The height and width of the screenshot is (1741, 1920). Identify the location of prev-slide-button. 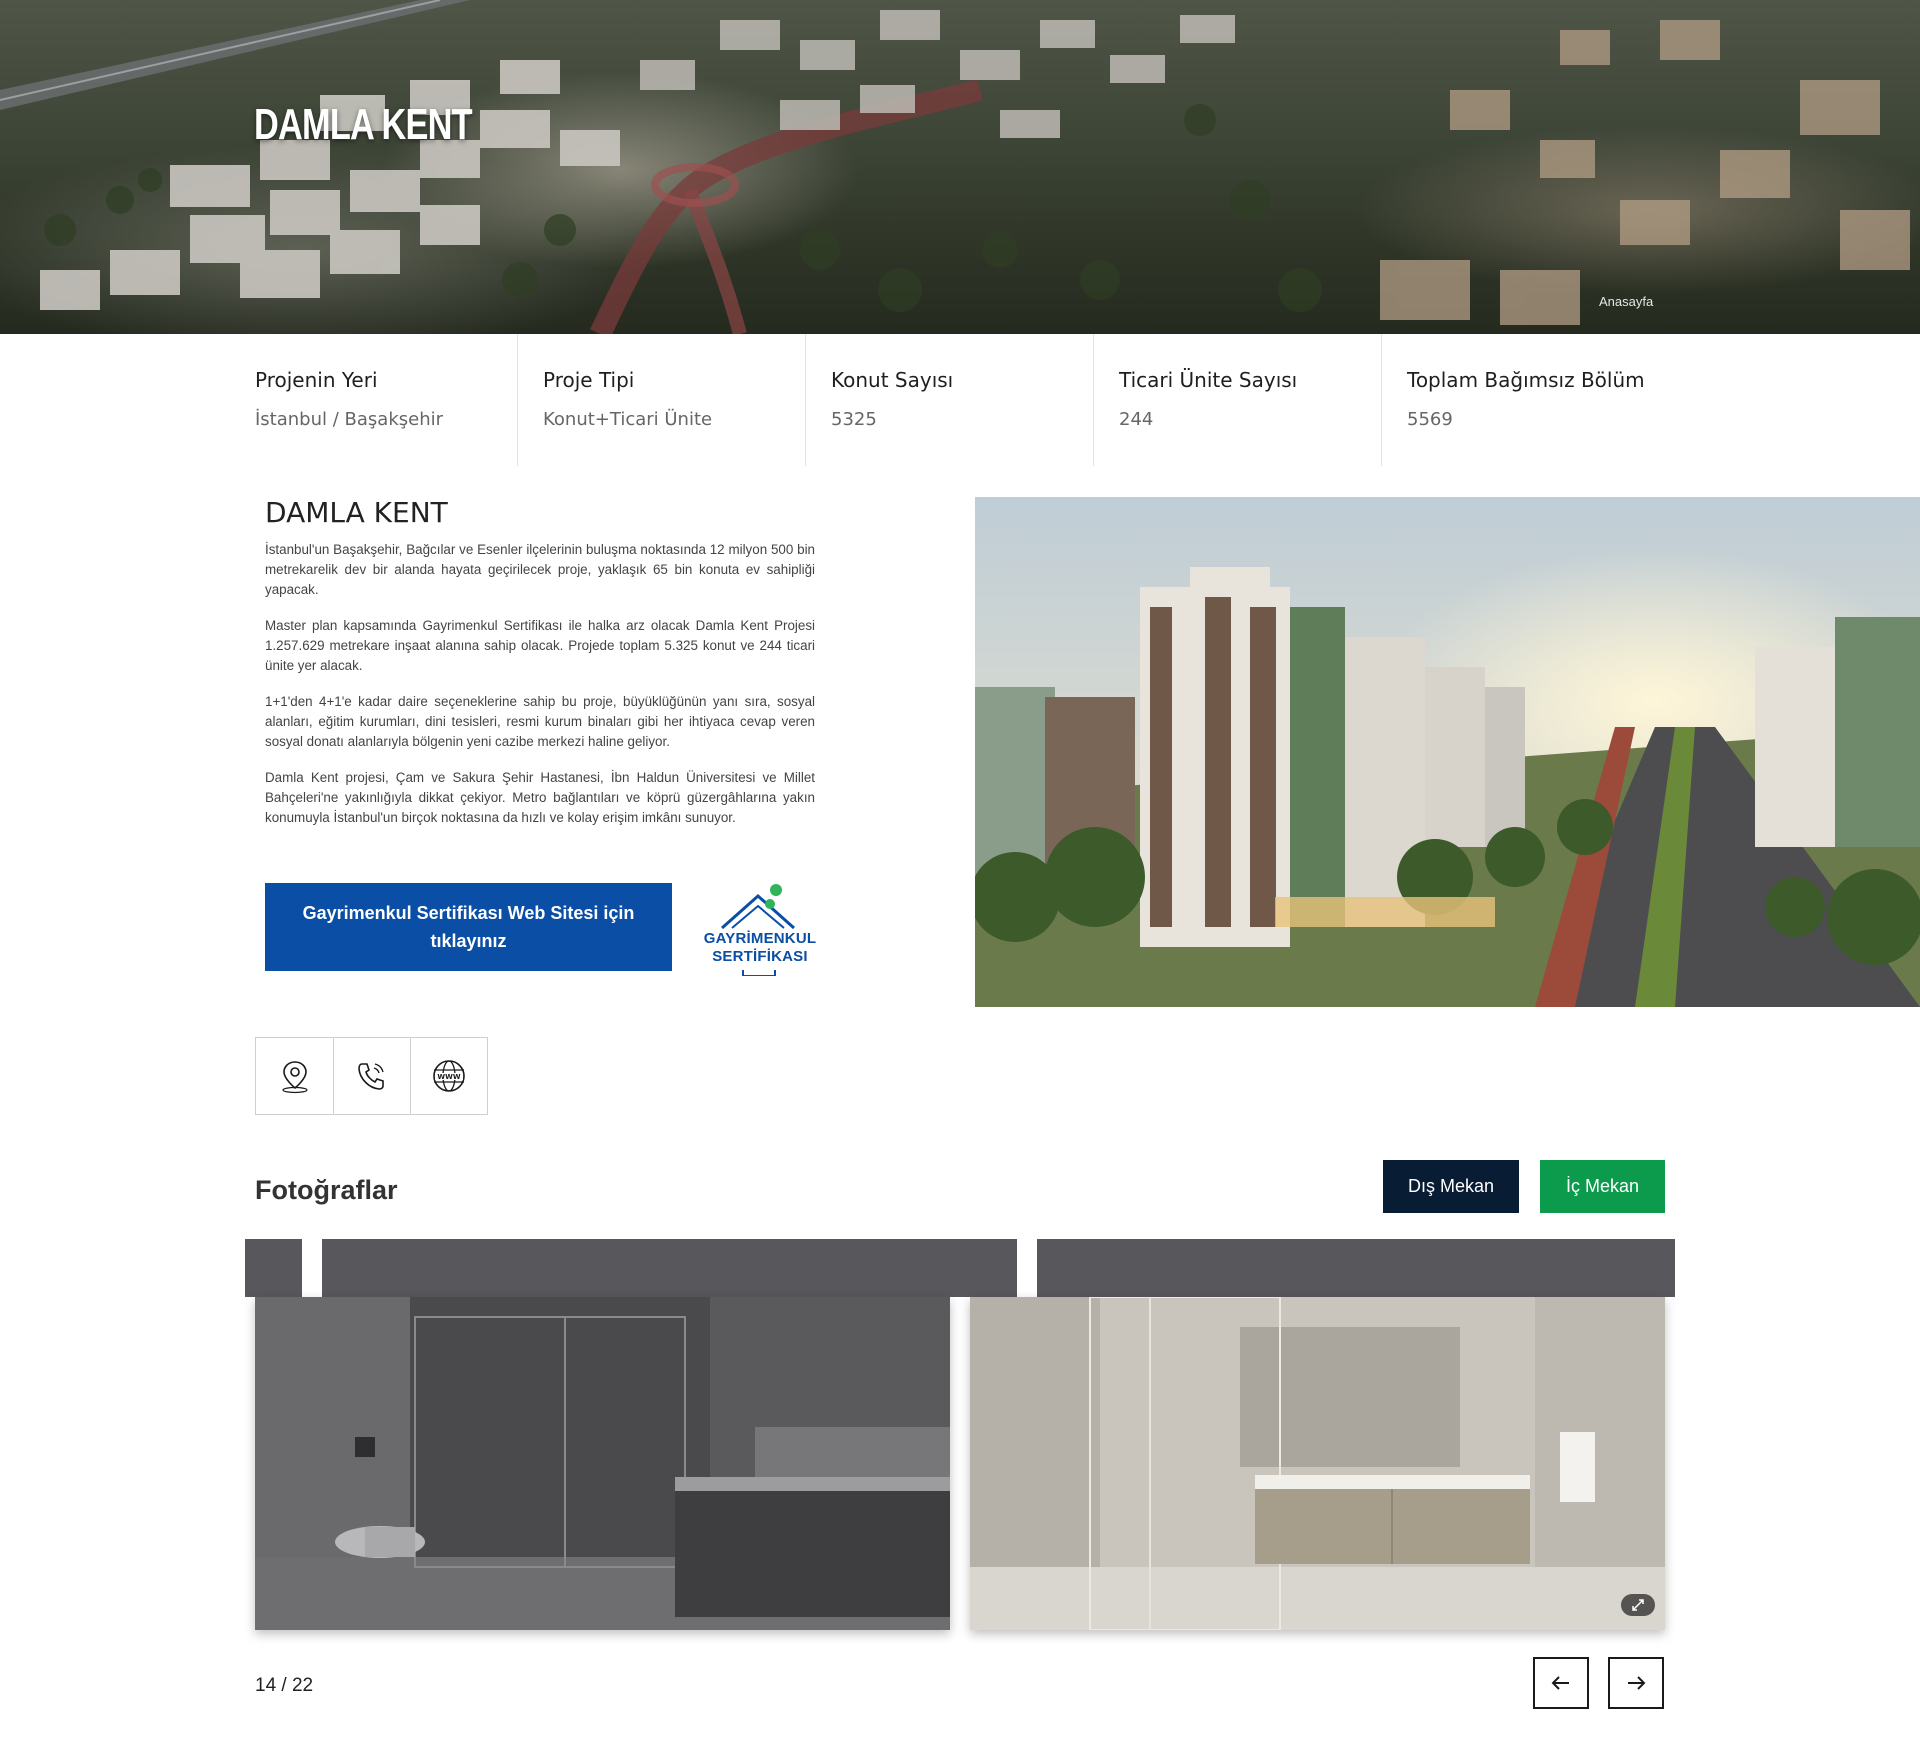
(1561, 1683).